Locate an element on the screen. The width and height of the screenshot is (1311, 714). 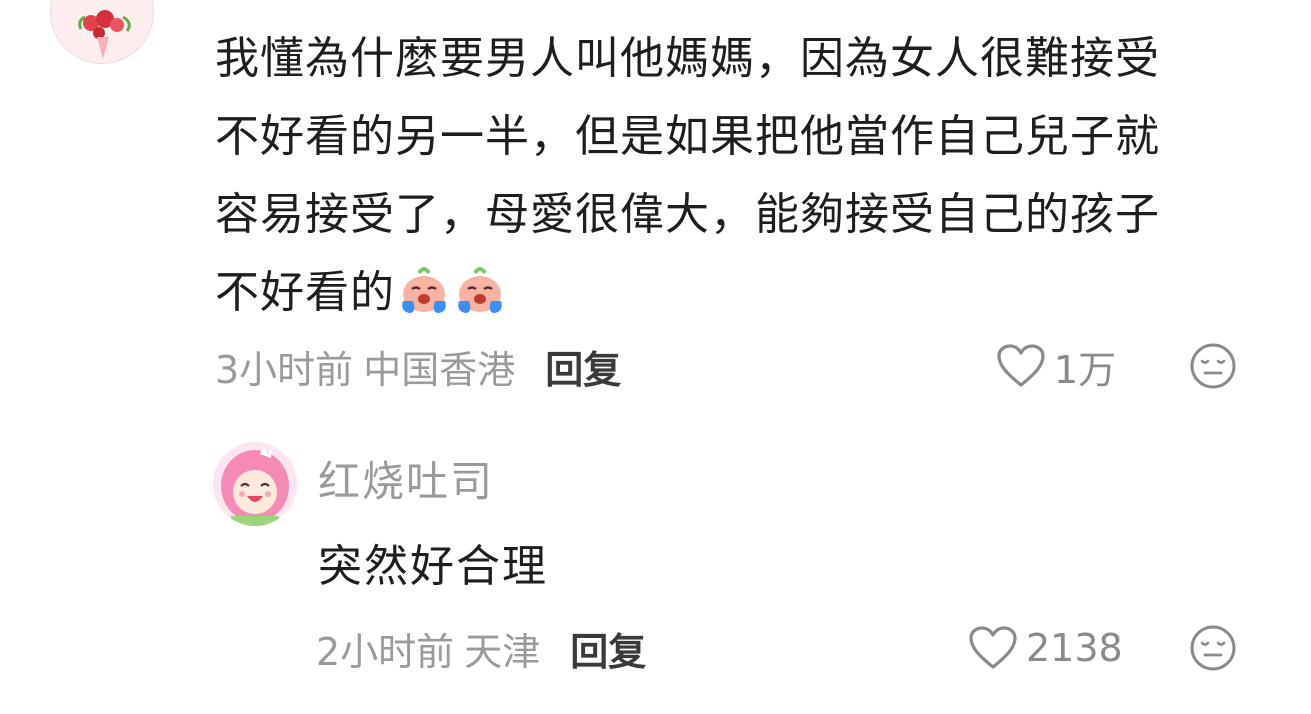
reply-meta: 2小时前 天津 回复 is located at coordinates (481, 648).